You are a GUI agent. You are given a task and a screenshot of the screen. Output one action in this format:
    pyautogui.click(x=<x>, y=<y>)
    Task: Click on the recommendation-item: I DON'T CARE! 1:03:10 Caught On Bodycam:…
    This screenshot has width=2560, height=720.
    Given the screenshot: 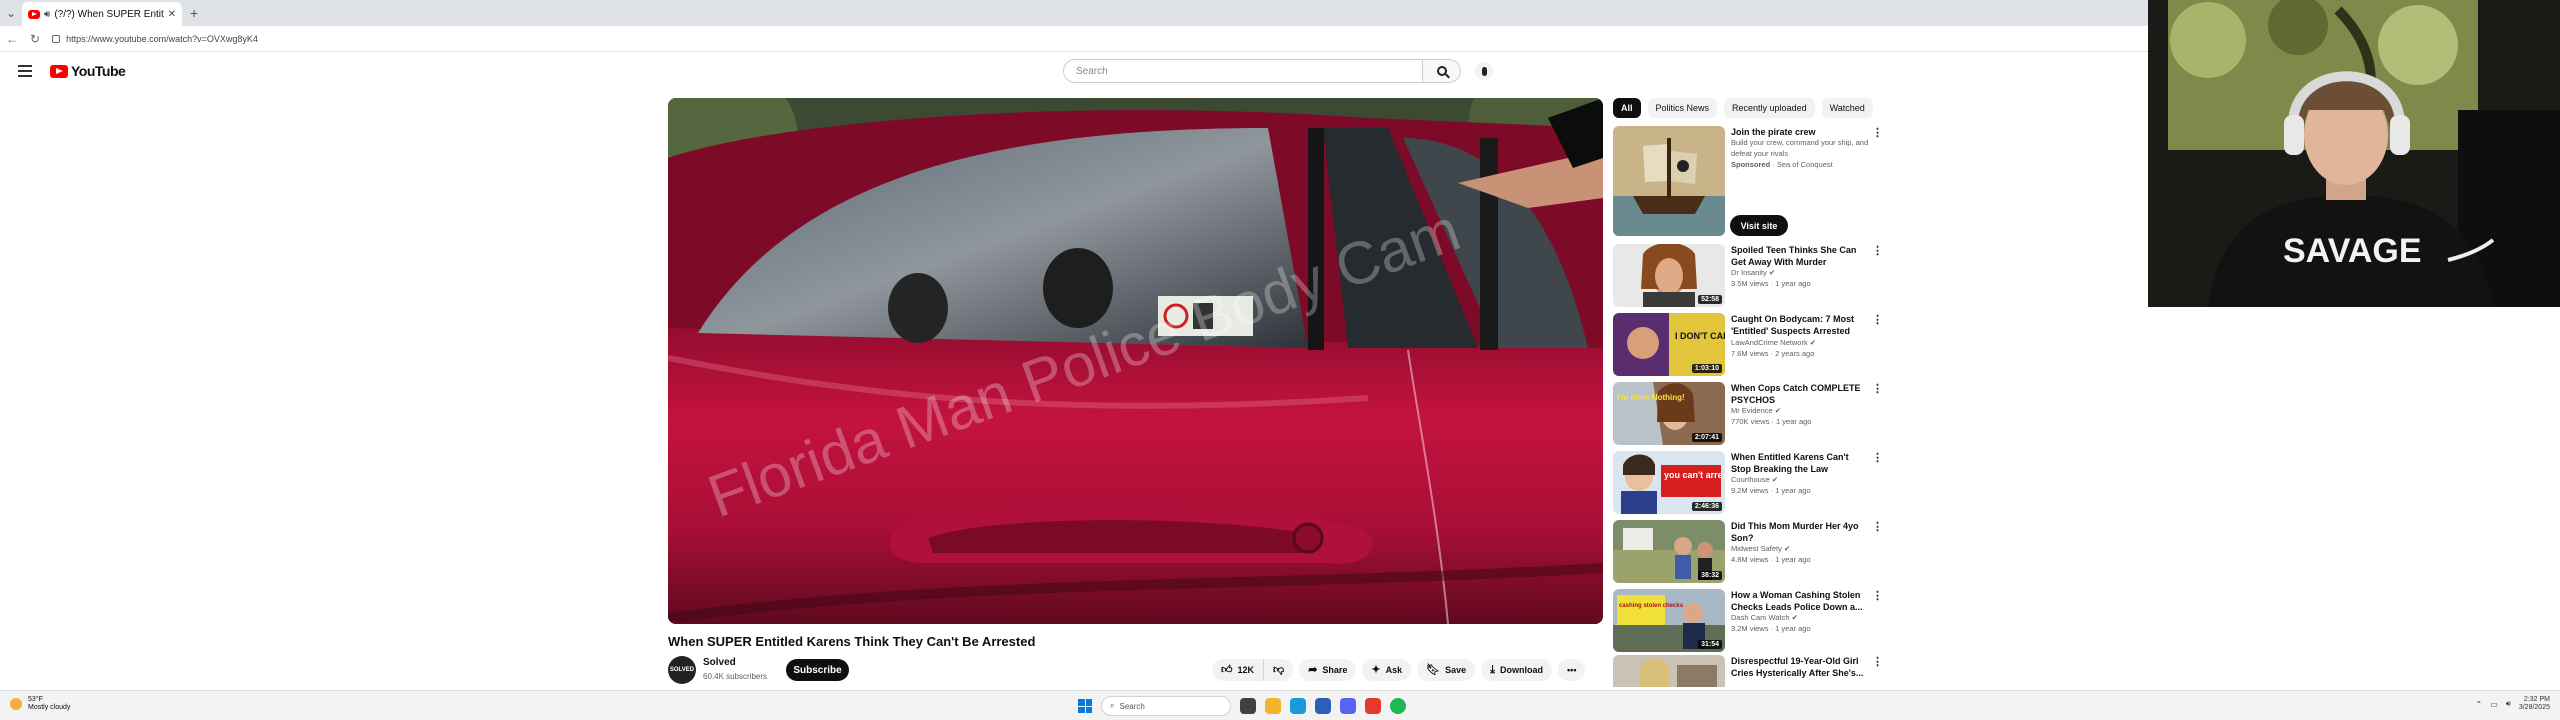 What is the action you would take?
    pyautogui.click(x=1748, y=344)
    